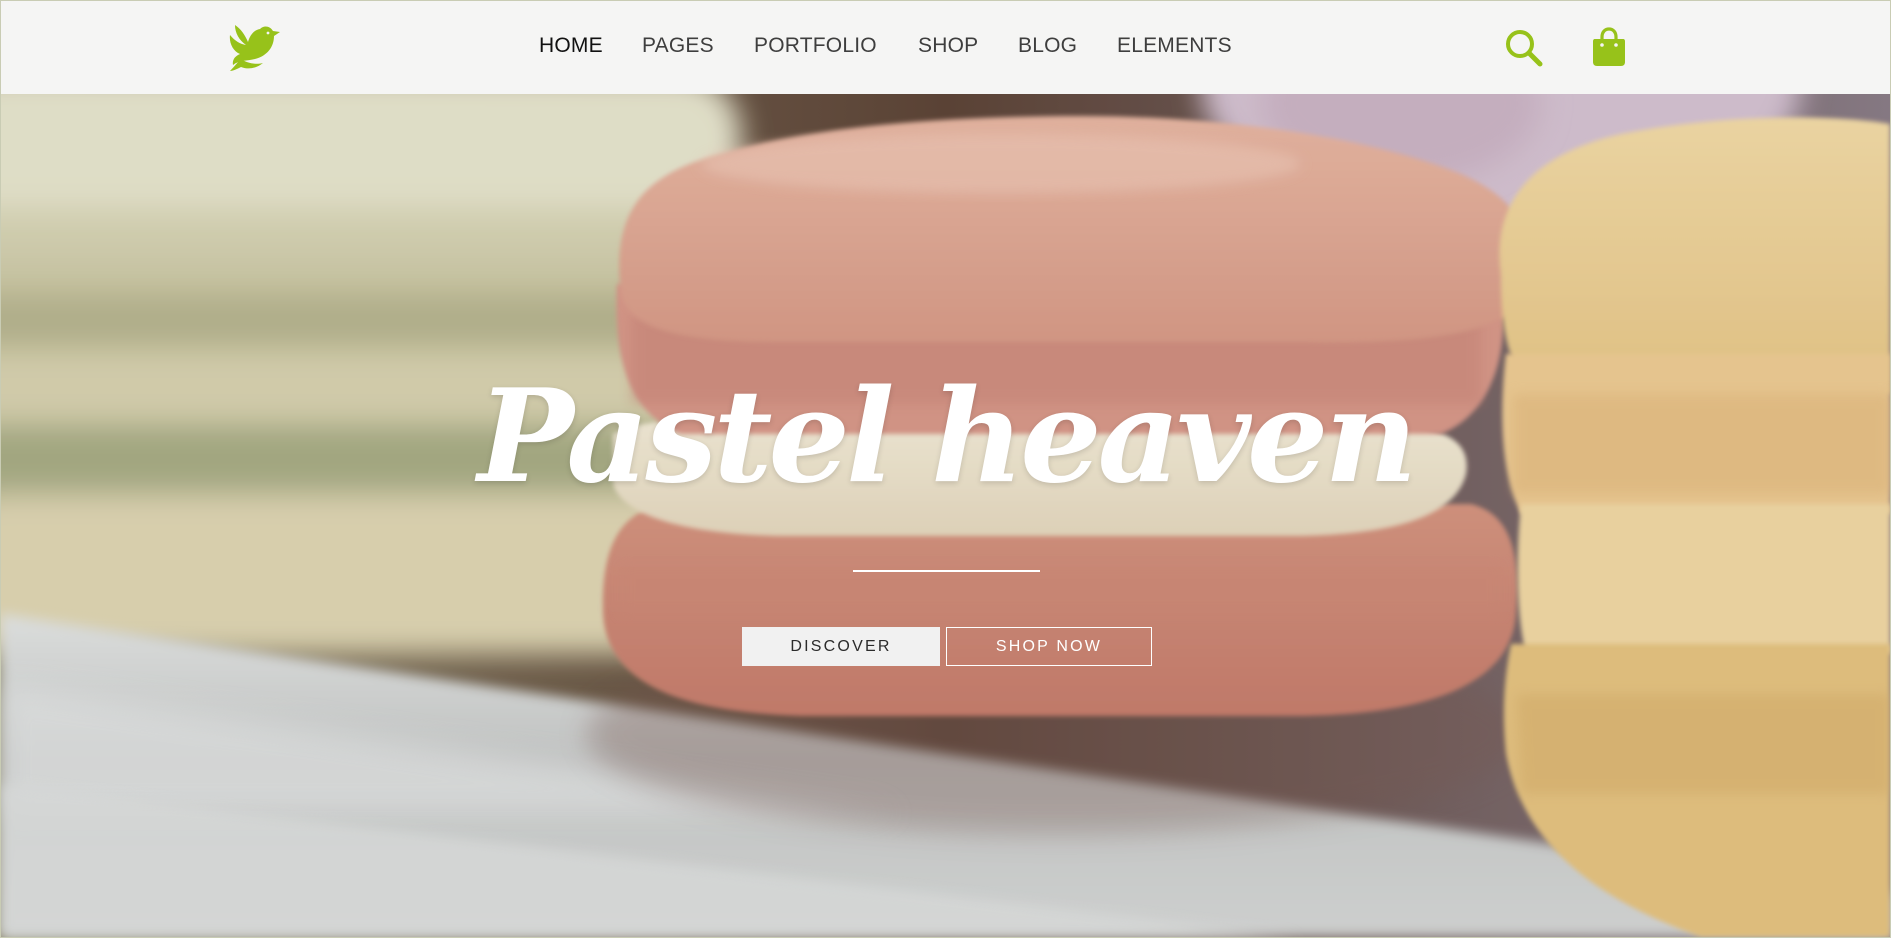 The image size is (1891, 938). Describe the element at coordinates (1174, 46) in the screenshot. I see `nav-item-elements: ELEMENTS` at that location.